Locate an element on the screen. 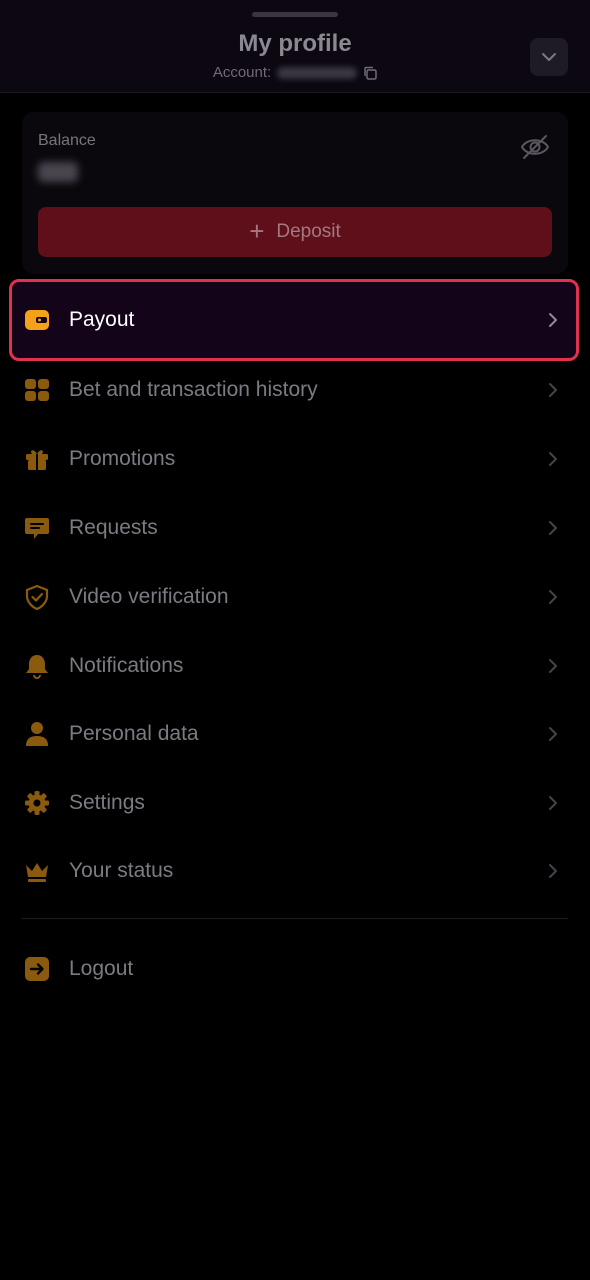  balance-value-hidden is located at coordinates (58, 172).